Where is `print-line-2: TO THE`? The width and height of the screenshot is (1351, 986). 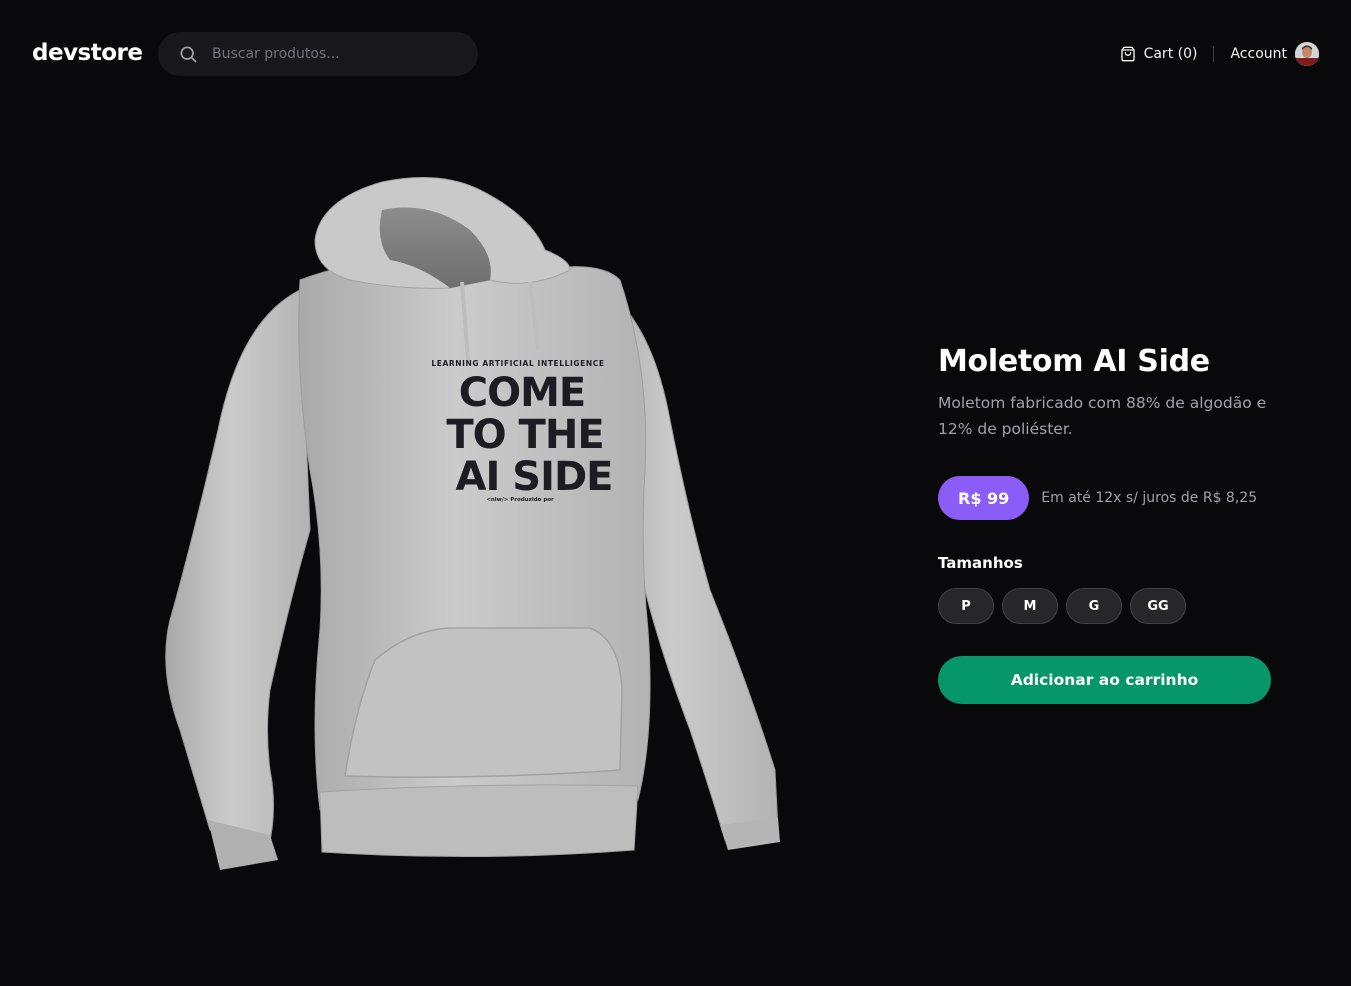
print-line-2: TO THE is located at coordinates (524, 435).